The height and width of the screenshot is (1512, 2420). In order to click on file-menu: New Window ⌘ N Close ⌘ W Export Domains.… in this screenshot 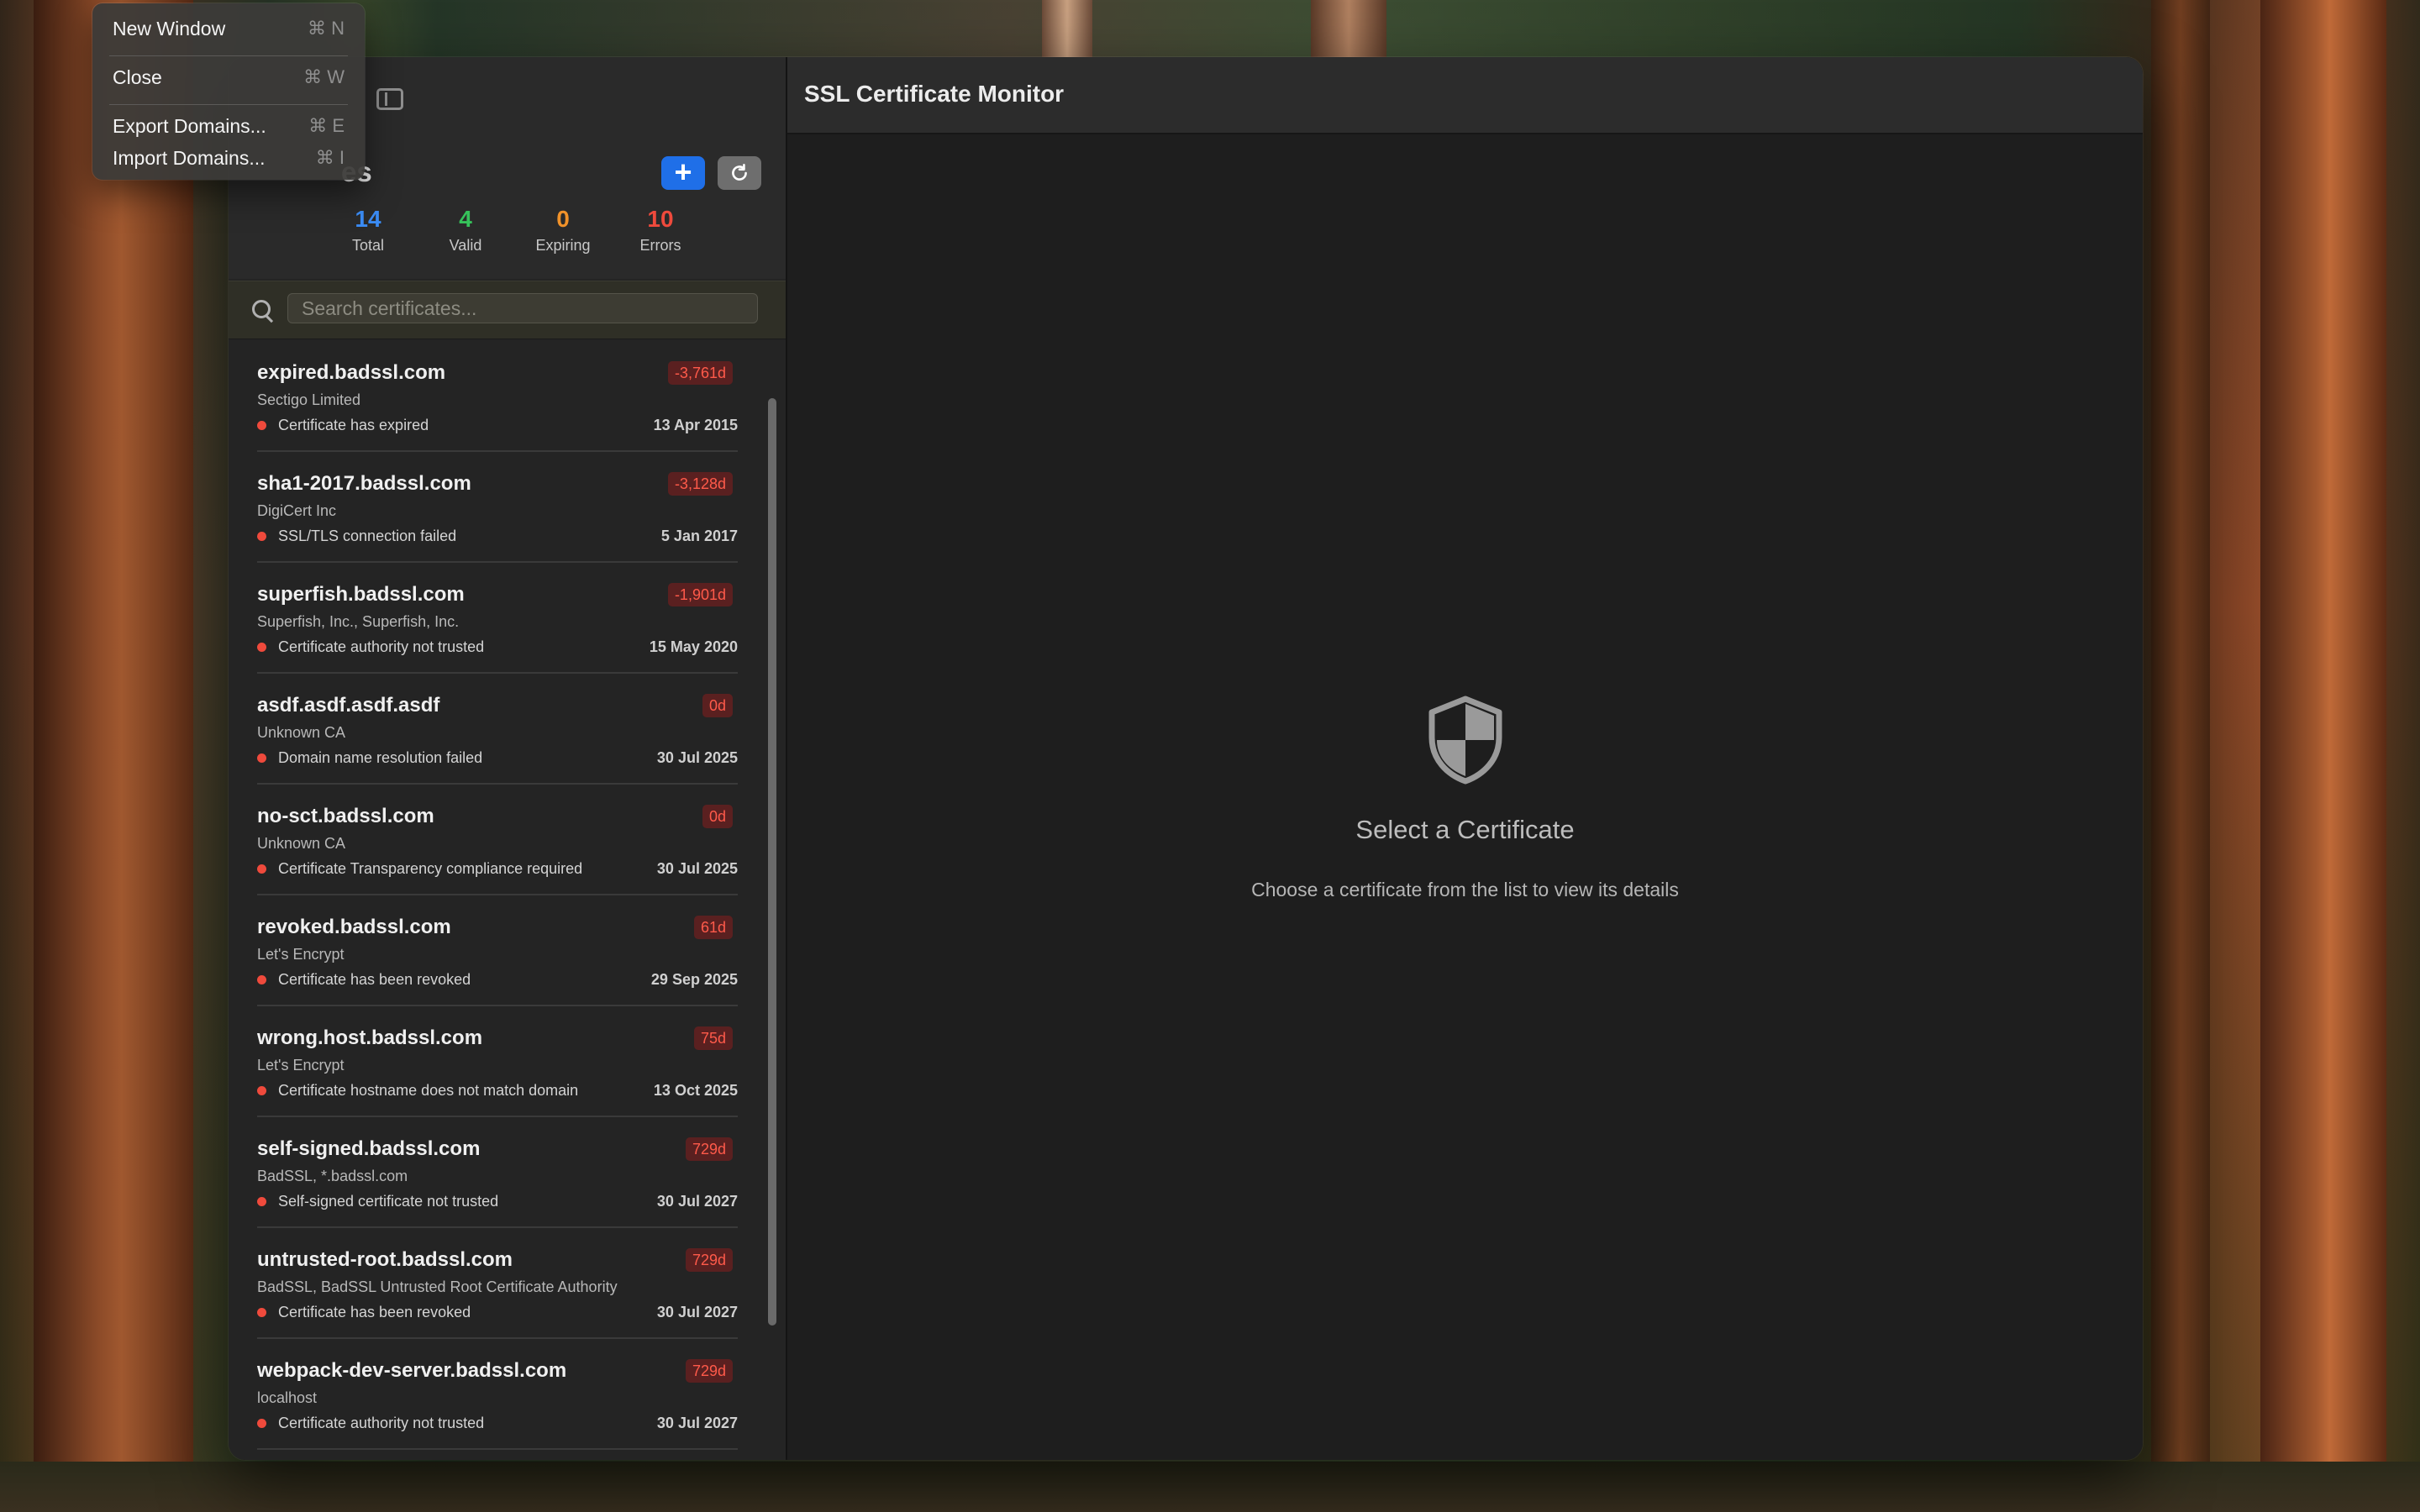, I will do `click(228, 91)`.